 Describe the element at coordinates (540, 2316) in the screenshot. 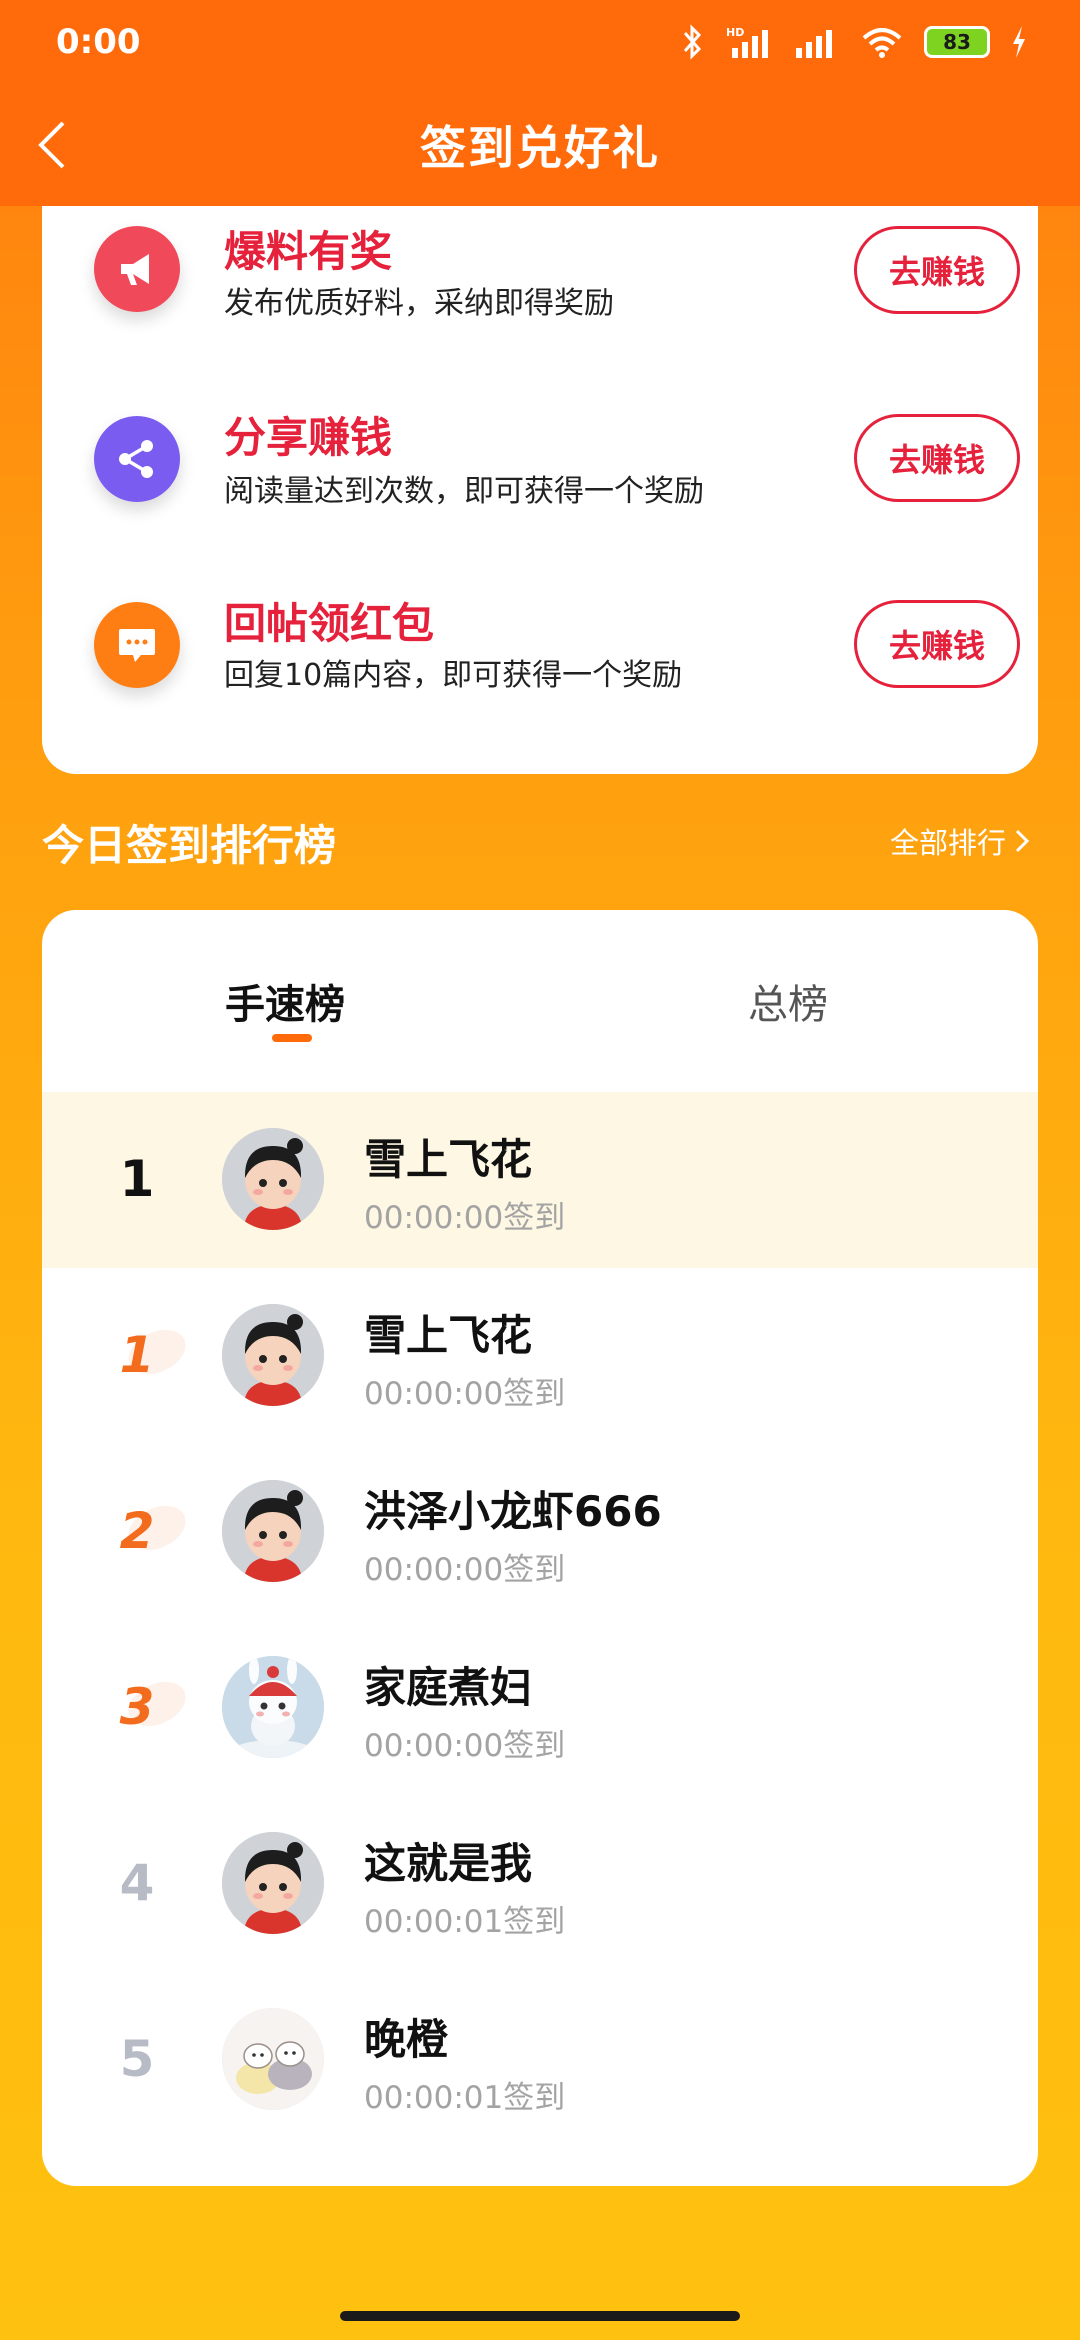

I see `home-indicator` at that location.